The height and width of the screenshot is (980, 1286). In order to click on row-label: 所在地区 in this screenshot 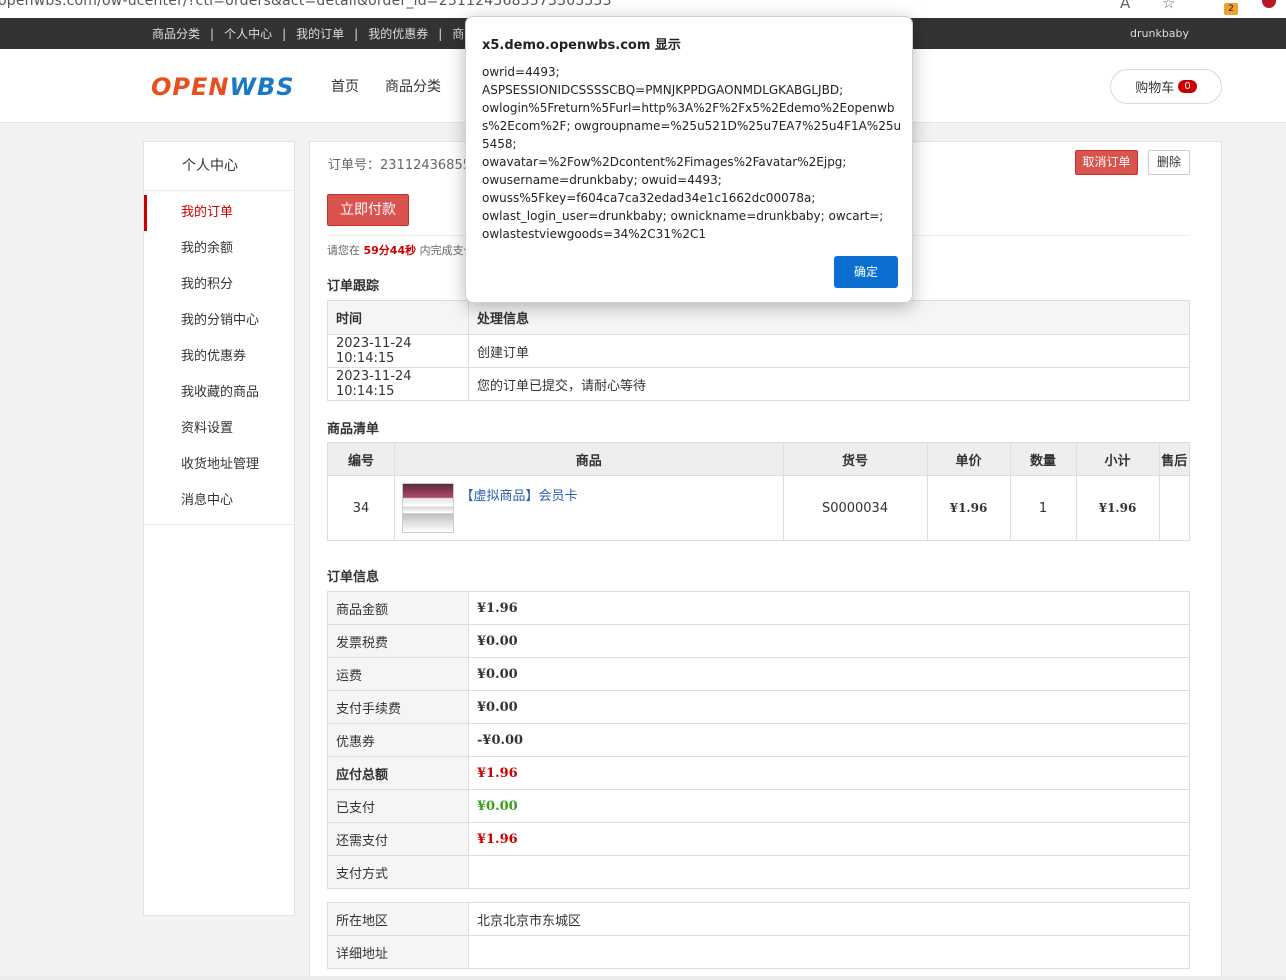, I will do `click(398, 919)`.